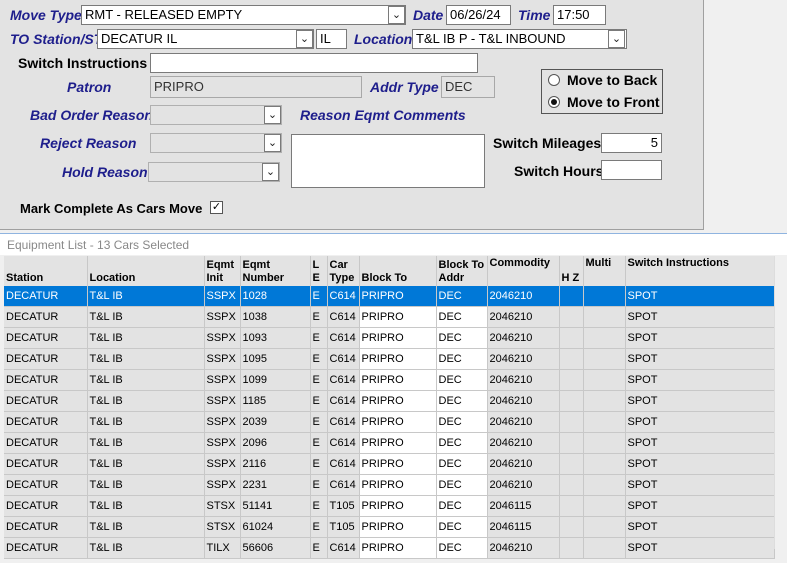 The width and height of the screenshot is (787, 563). I want to click on bad-order-dropdown-icon: ⌄, so click(272, 115).